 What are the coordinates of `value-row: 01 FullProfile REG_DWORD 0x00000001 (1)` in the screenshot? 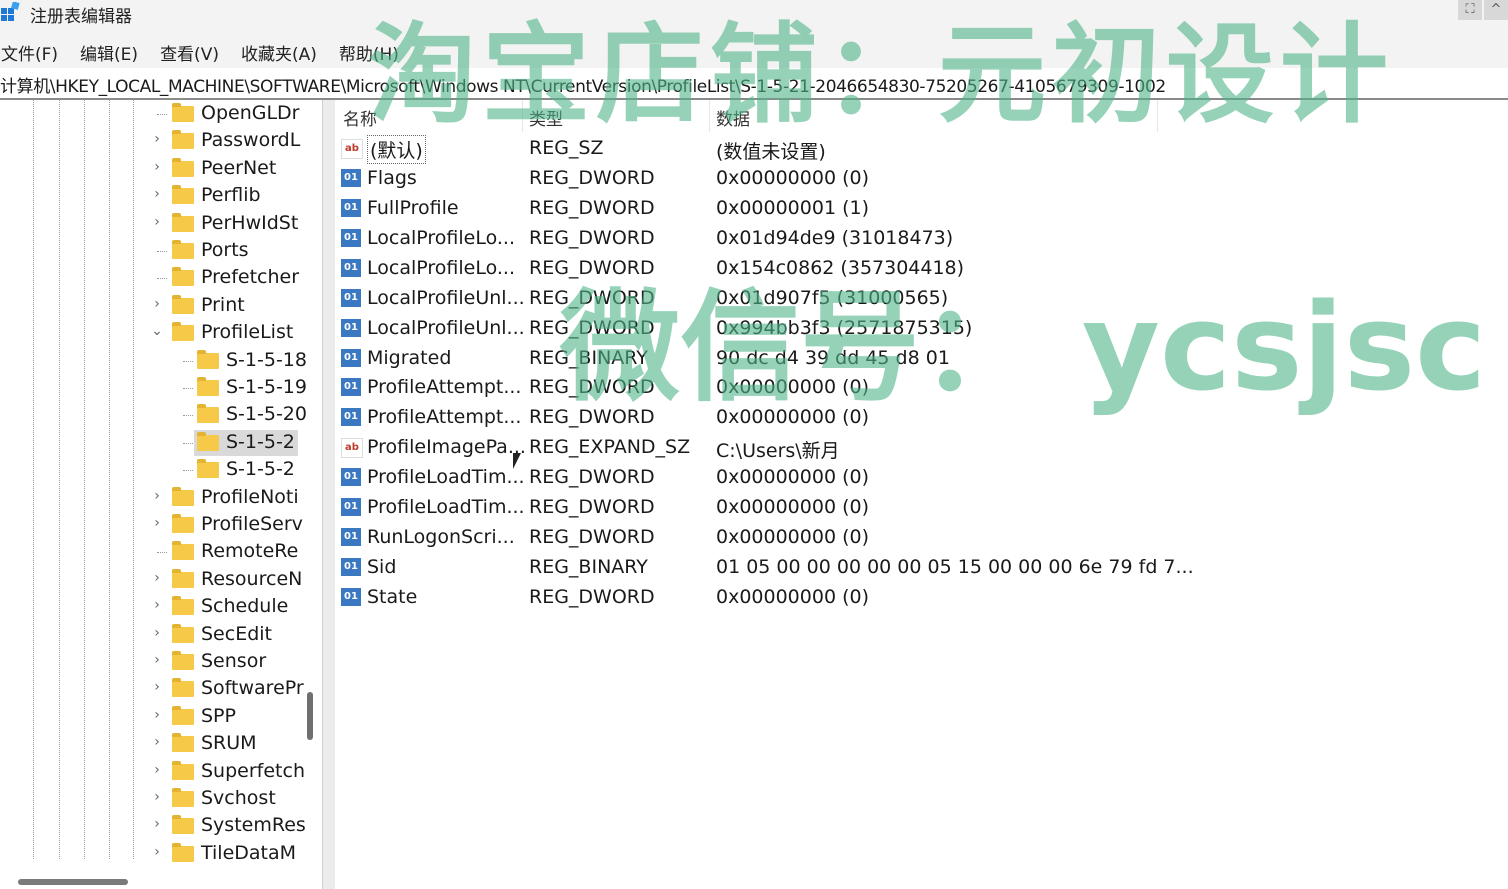 It's located at (921, 209).